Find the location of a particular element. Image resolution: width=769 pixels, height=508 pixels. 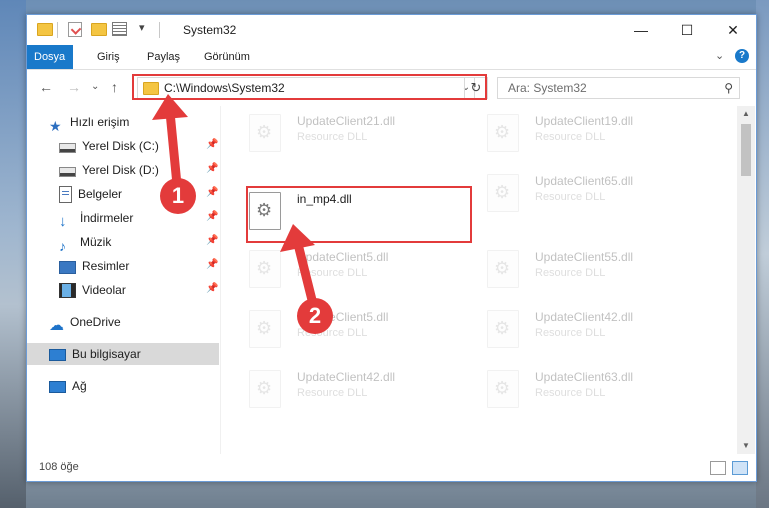

downloads-icon: ↓ is located at coordinates (63, 221).